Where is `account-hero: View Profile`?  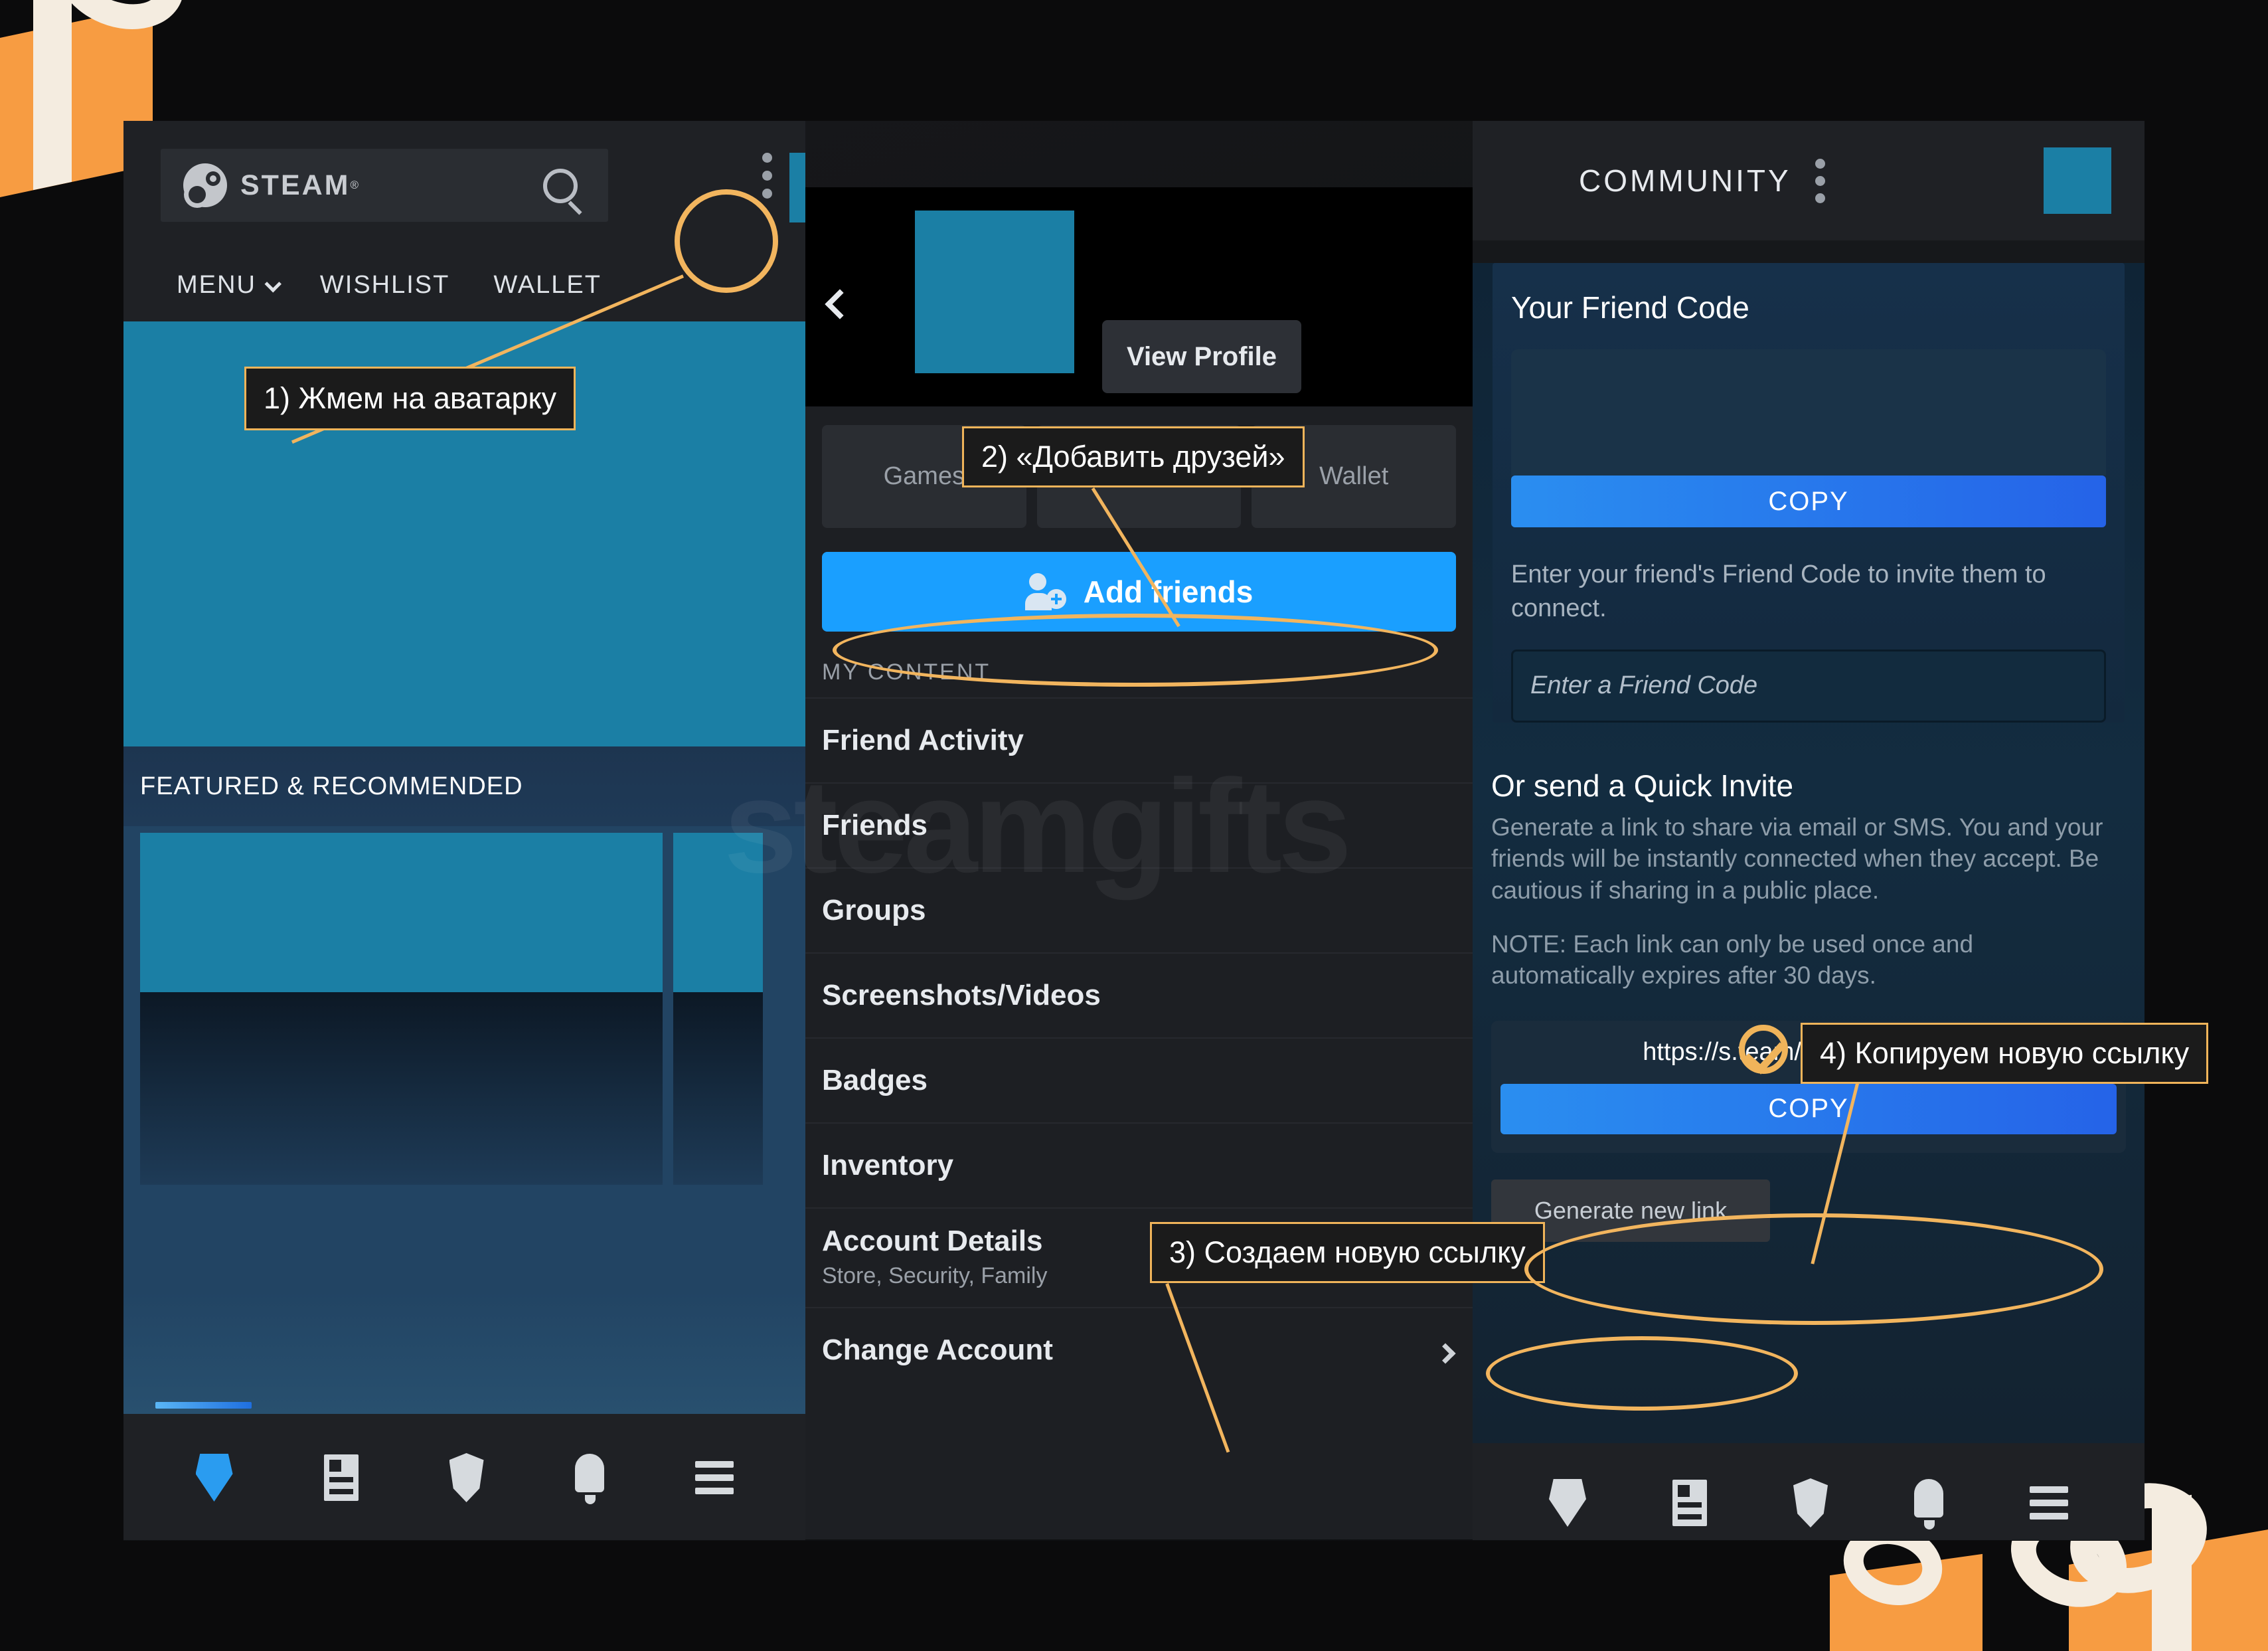 account-hero: View Profile is located at coordinates (1139, 296).